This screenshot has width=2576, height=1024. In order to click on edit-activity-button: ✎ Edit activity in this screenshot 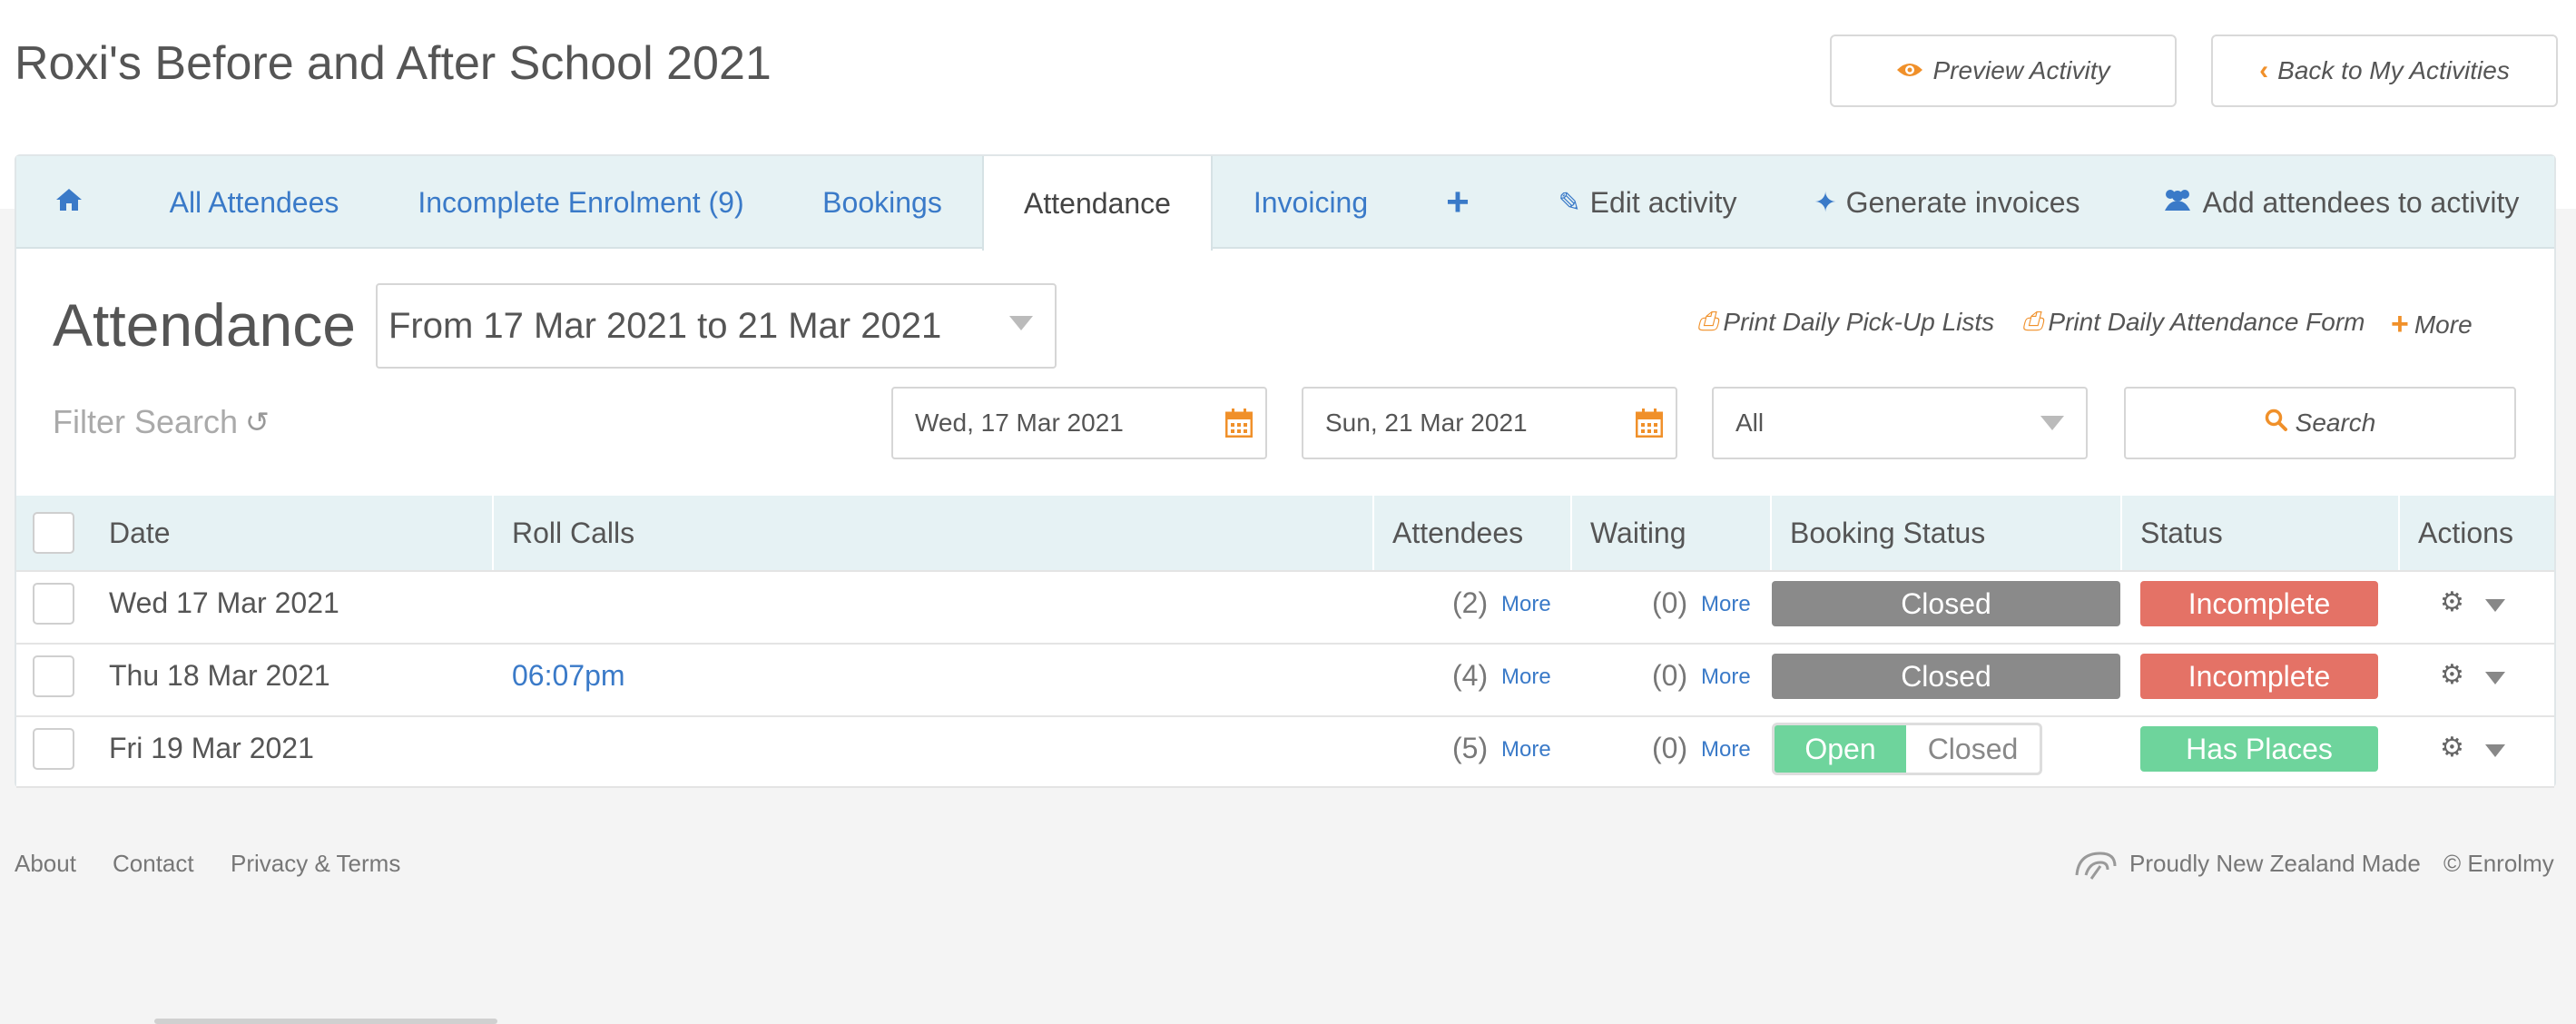, I will do `click(1647, 202)`.